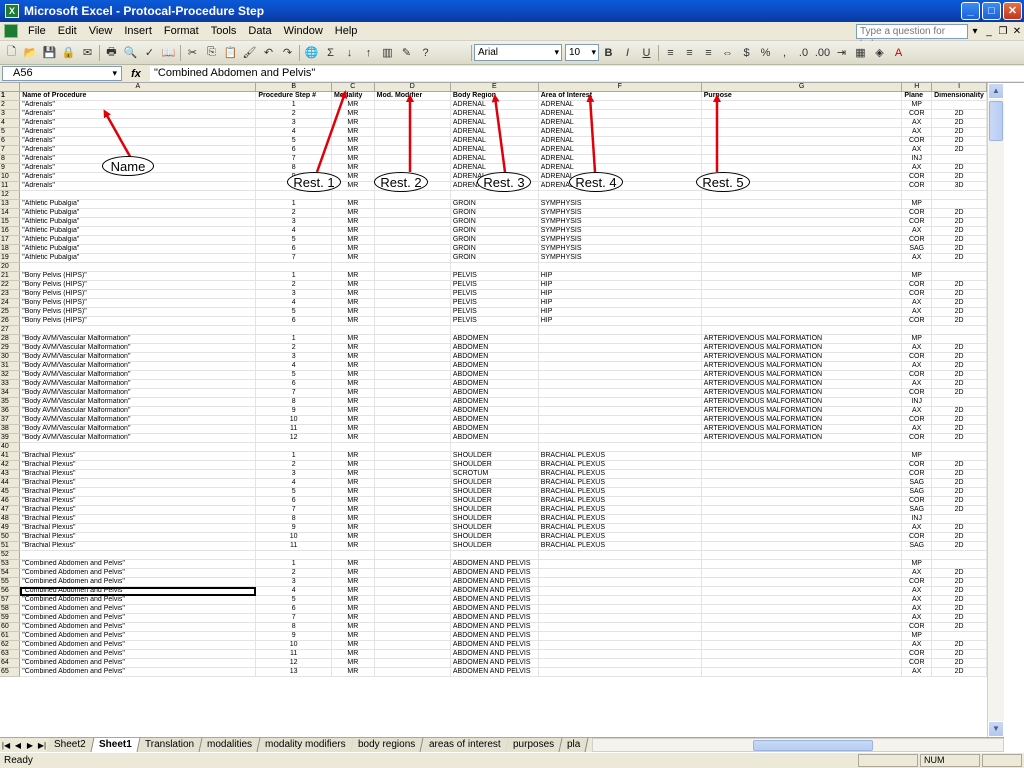 The image size is (1024, 768). What do you see at coordinates (802, 96) in the screenshot?
I see `column-title-cell: Purpose` at bounding box center [802, 96].